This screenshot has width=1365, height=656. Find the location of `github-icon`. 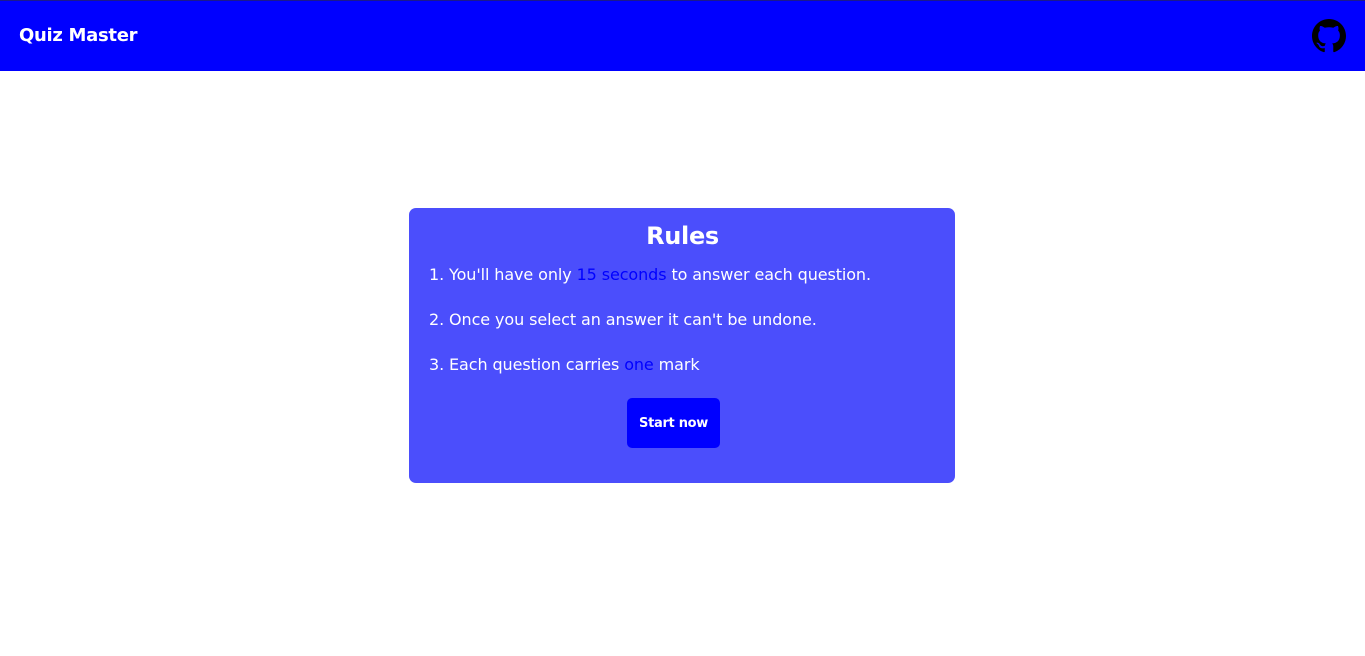

github-icon is located at coordinates (1329, 36).